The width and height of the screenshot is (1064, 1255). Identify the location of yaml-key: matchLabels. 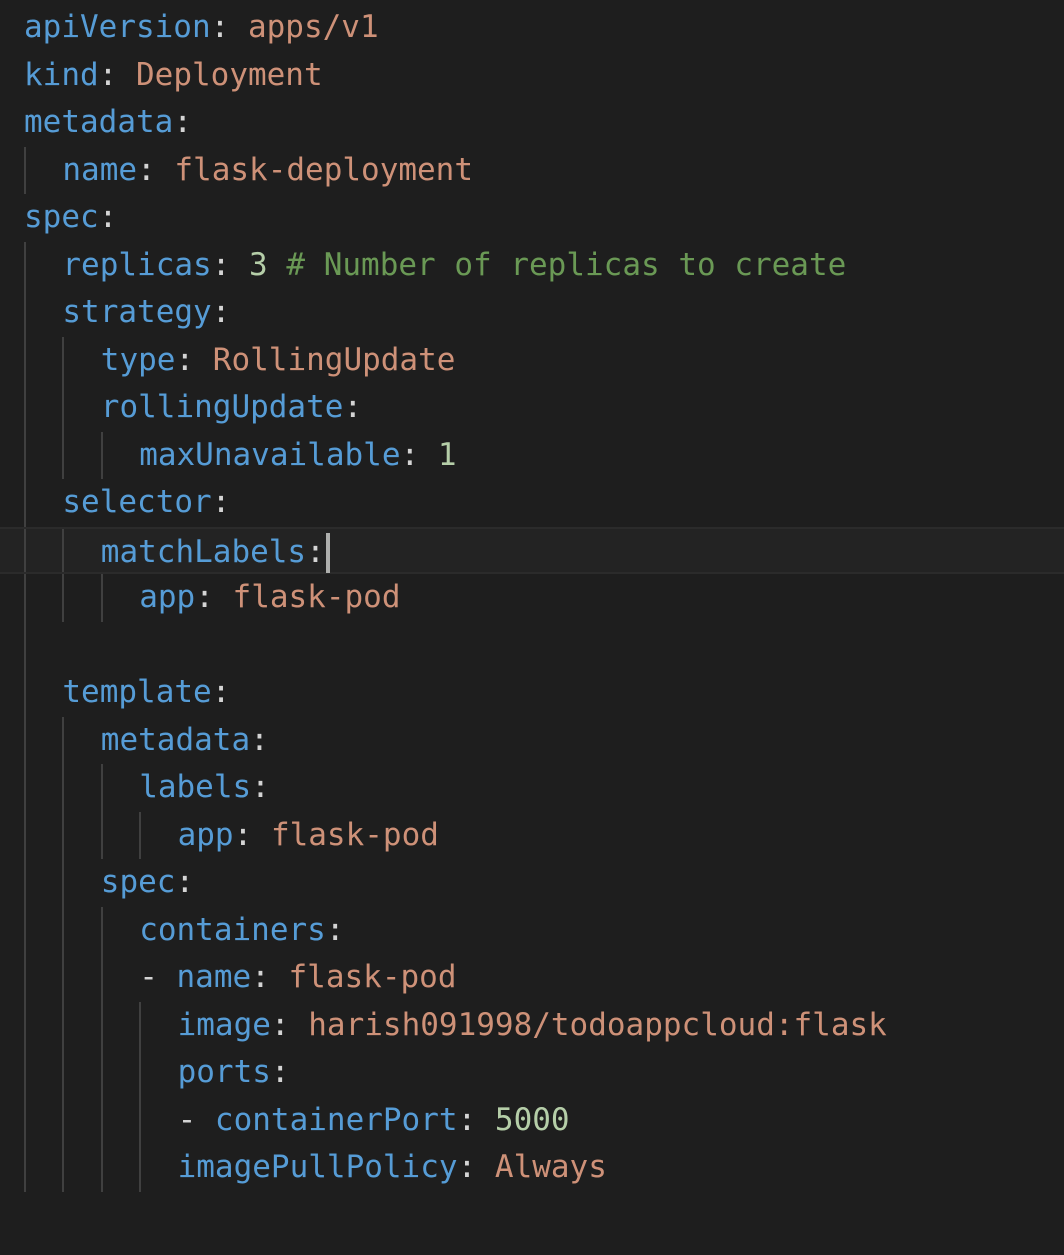
(203, 551).